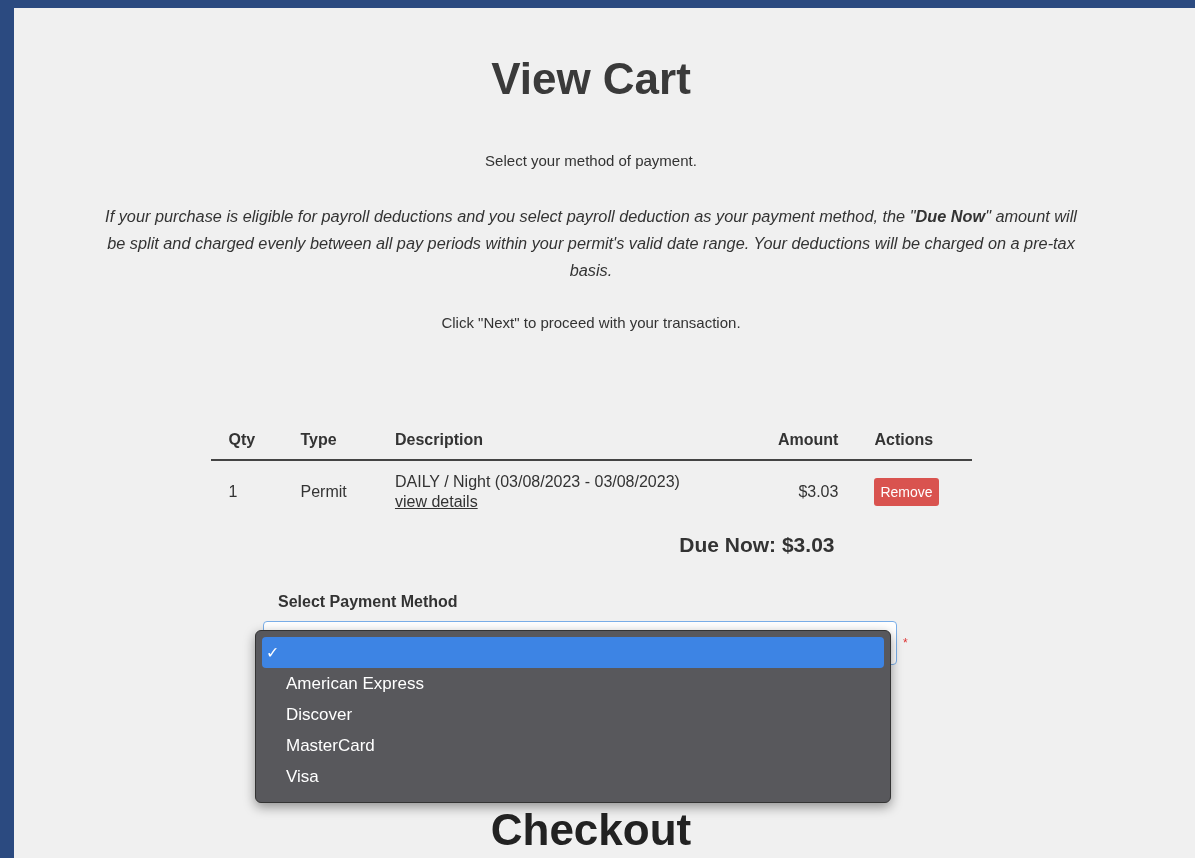  Describe the element at coordinates (801, 441) in the screenshot. I see `column-header: Amount` at that location.